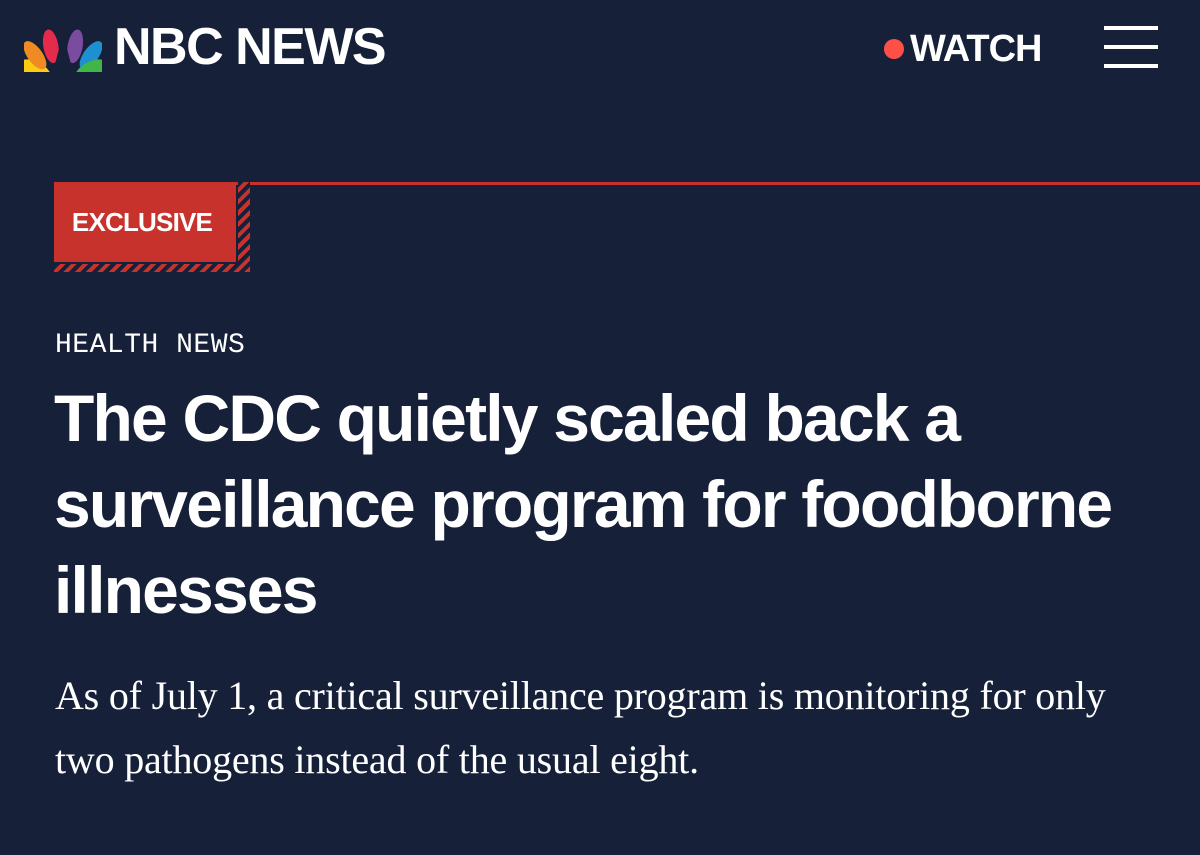 The width and height of the screenshot is (1200, 855). I want to click on watch-label: WATCH, so click(976, 49).